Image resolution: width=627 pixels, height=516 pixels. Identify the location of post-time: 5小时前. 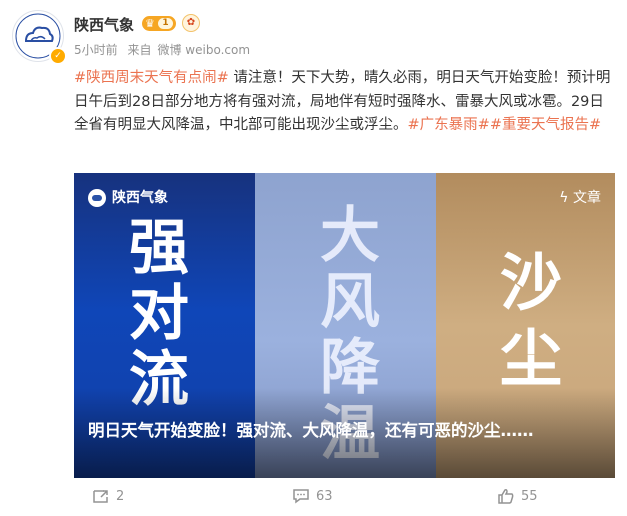
(96, 50).